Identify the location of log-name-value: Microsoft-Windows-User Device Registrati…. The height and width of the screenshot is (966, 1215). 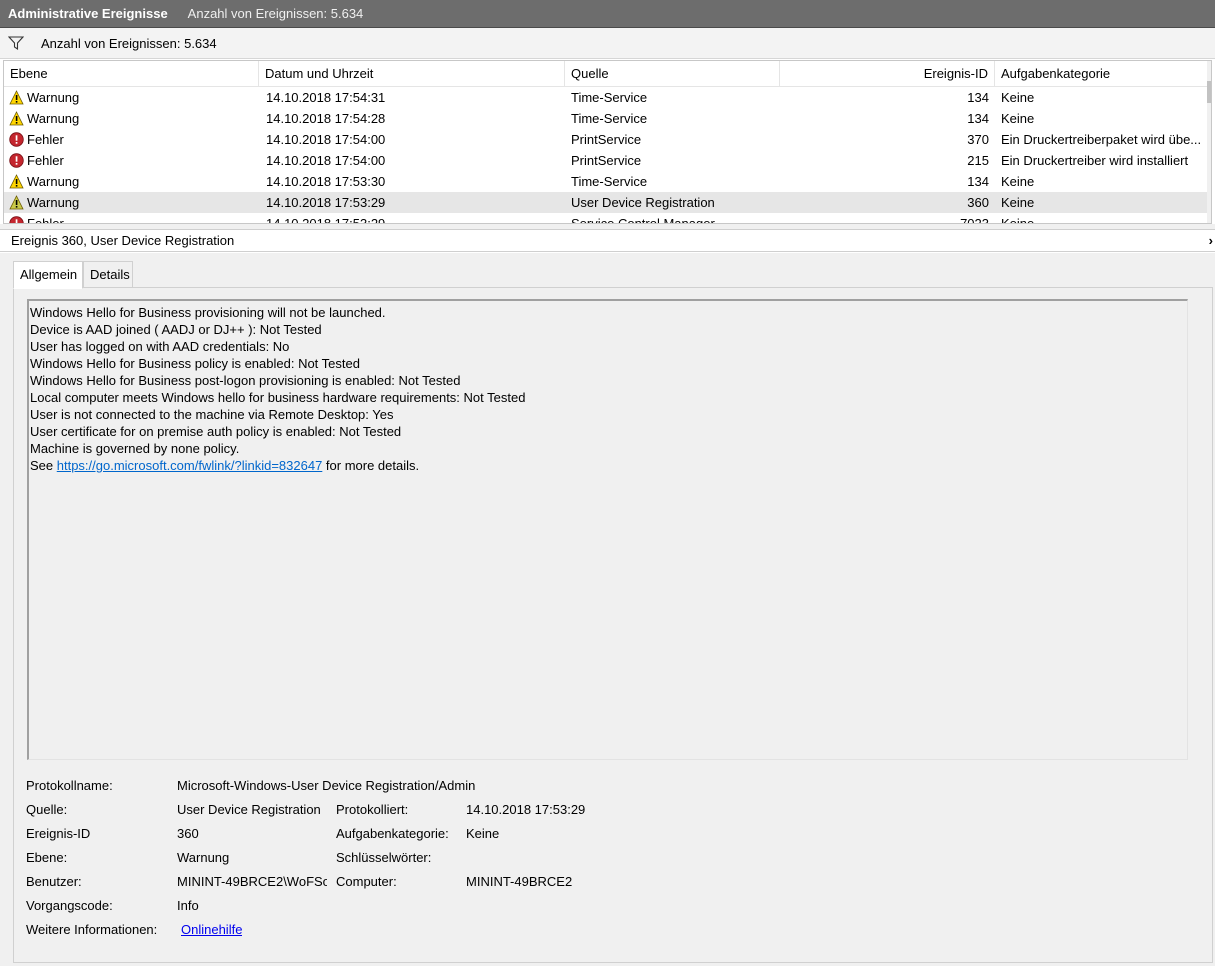
(326, 785).